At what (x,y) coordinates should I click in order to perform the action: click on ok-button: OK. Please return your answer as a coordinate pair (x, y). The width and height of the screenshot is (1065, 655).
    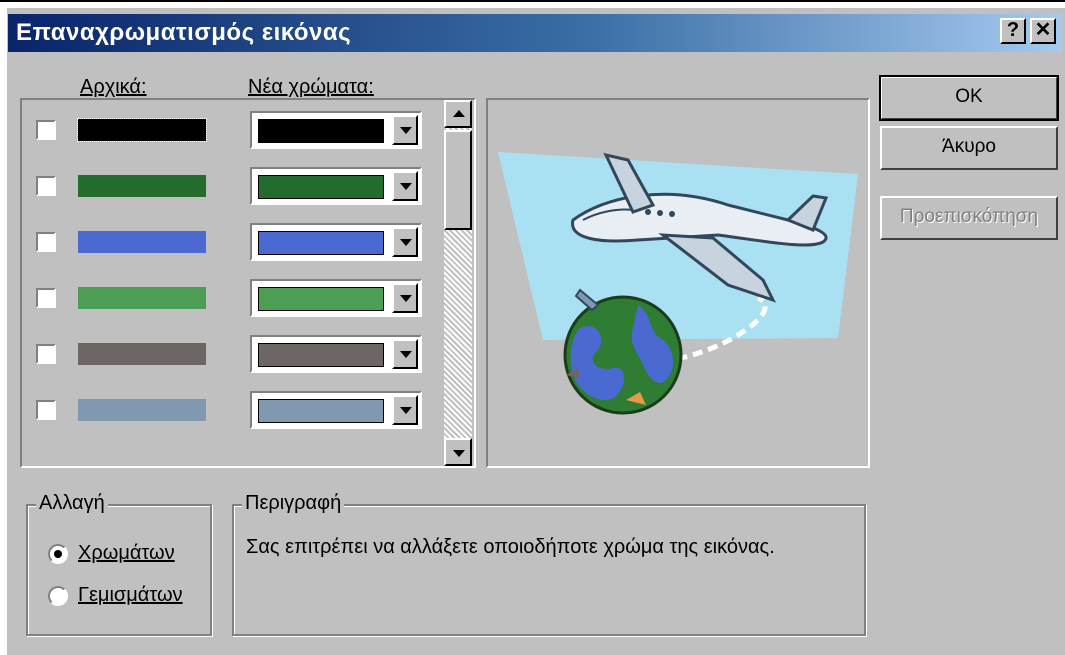
    Looking at the image, I should click on (969, 98).